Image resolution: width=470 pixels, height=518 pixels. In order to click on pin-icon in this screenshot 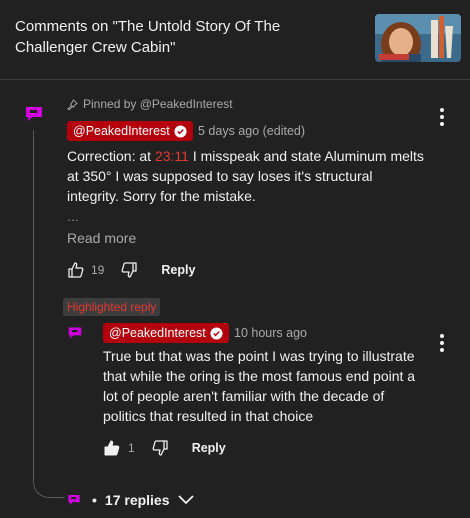, I will do `click(72, 104)`.